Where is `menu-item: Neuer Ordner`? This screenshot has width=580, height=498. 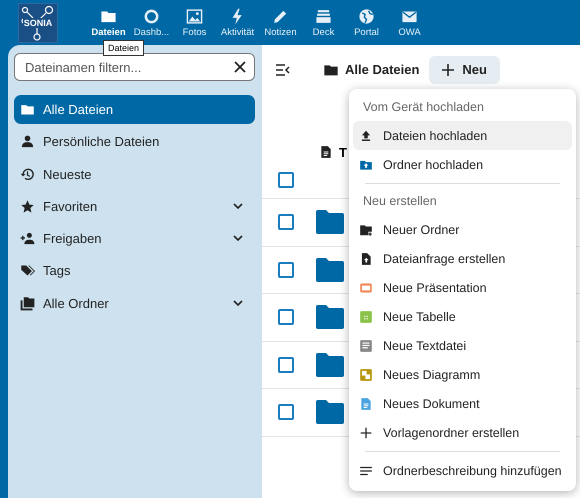
menu-item: Neuer Ordner is located at coordinates (462, 229).